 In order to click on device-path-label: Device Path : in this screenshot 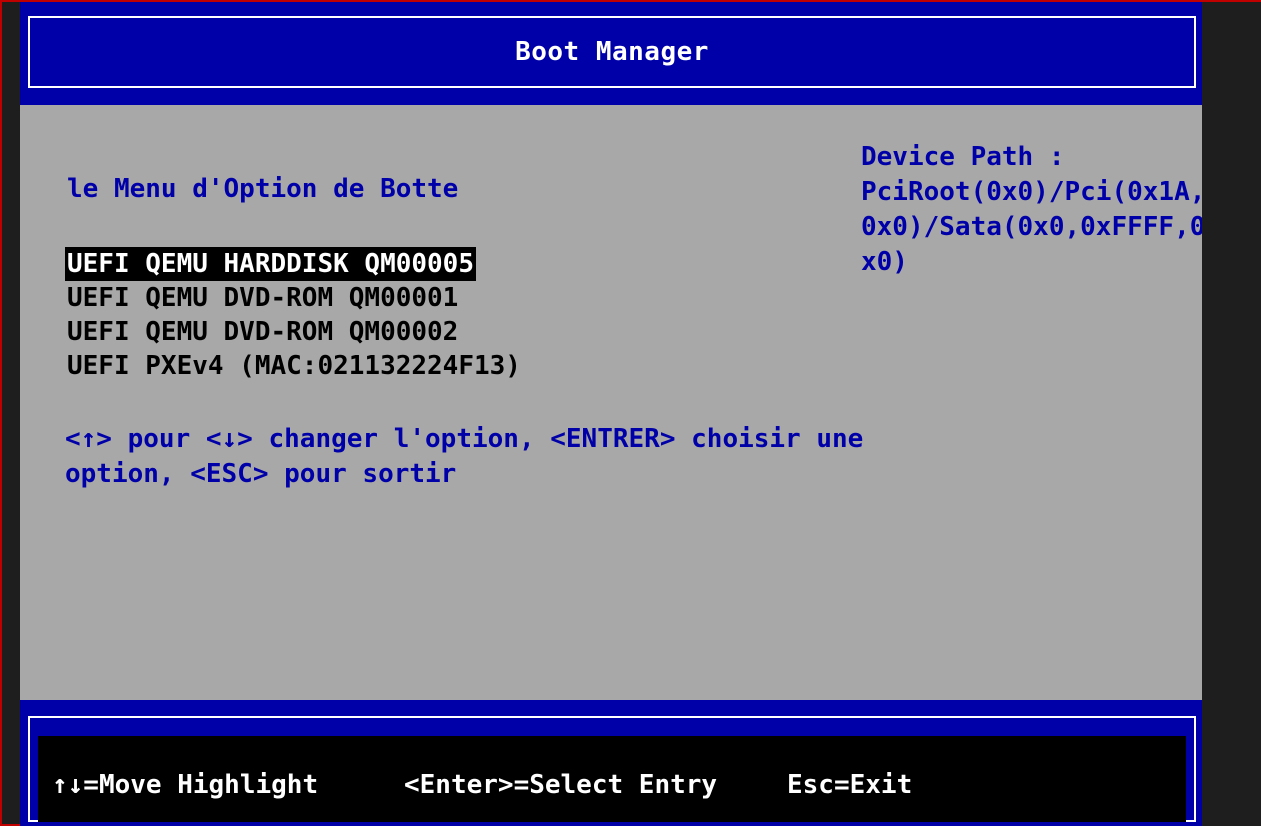, I will do `click(963, 157)`.